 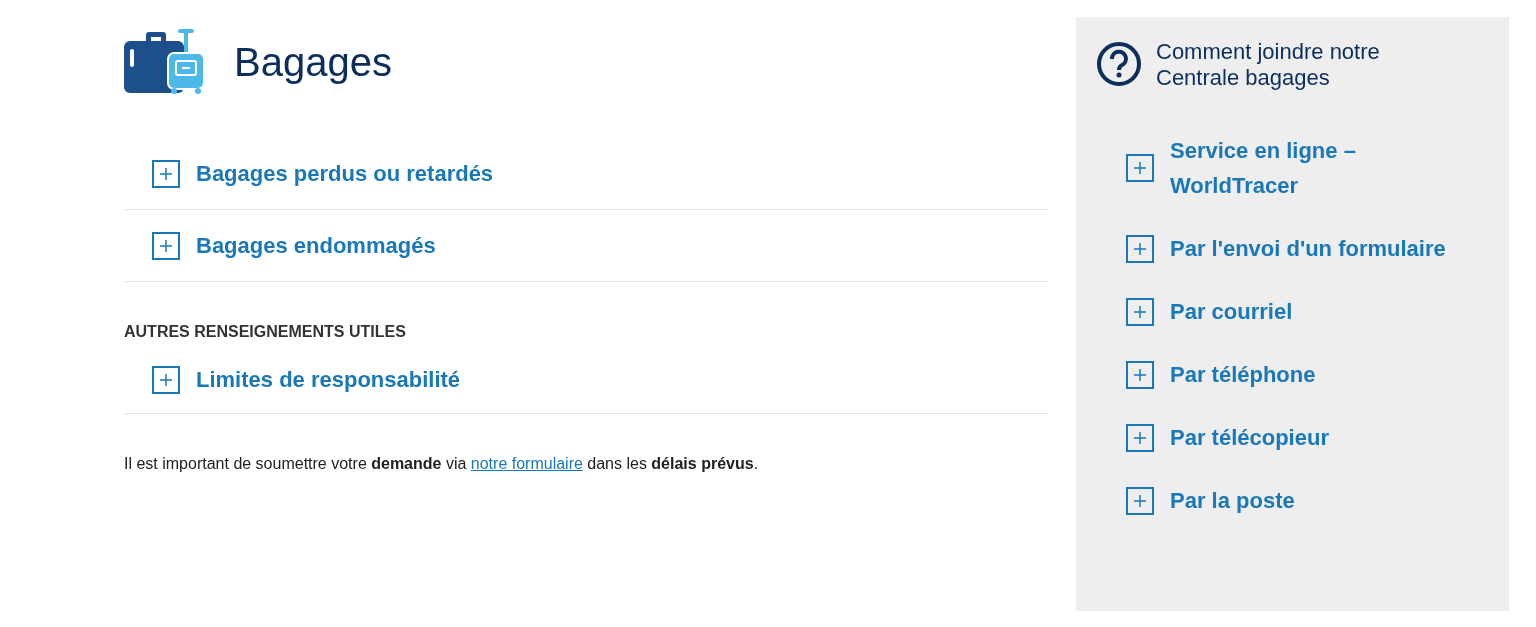 I want to click on accordion-toggle: Par courriel, so click(x=1316, y=311).